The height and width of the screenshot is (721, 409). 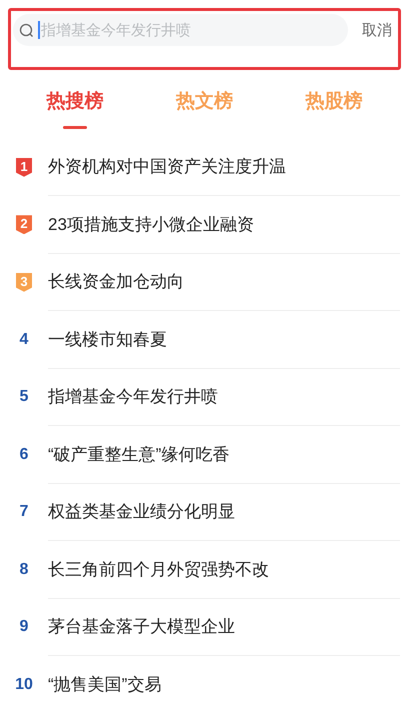 I want to click on headline-link: 一线楼市知春夏, so click(x=107, y=339).